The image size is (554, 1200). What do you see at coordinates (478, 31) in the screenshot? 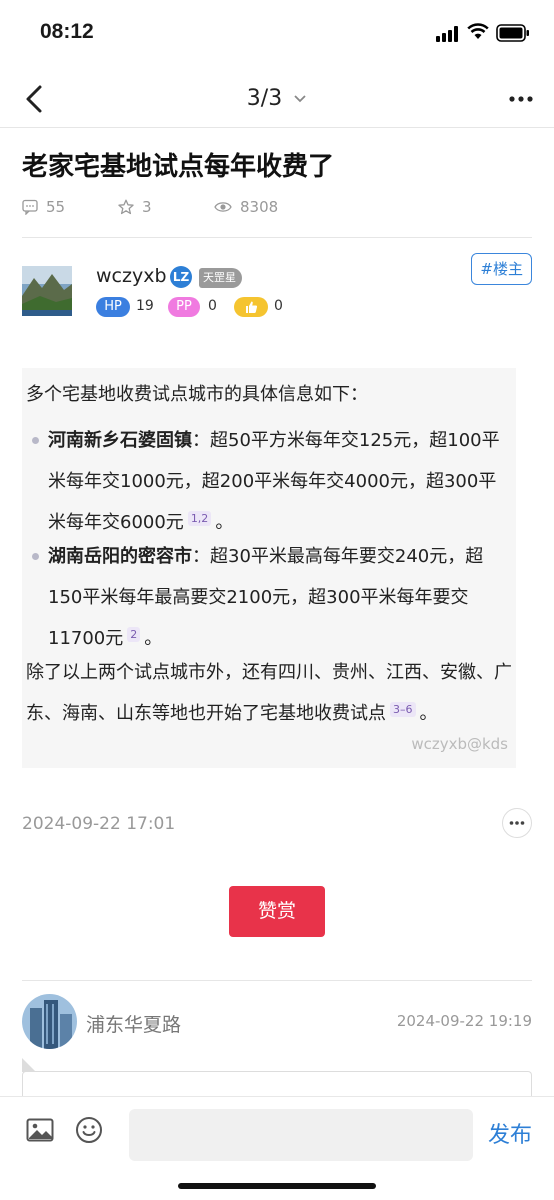
I see `wifi-icon` at bounding box center [478, 31].